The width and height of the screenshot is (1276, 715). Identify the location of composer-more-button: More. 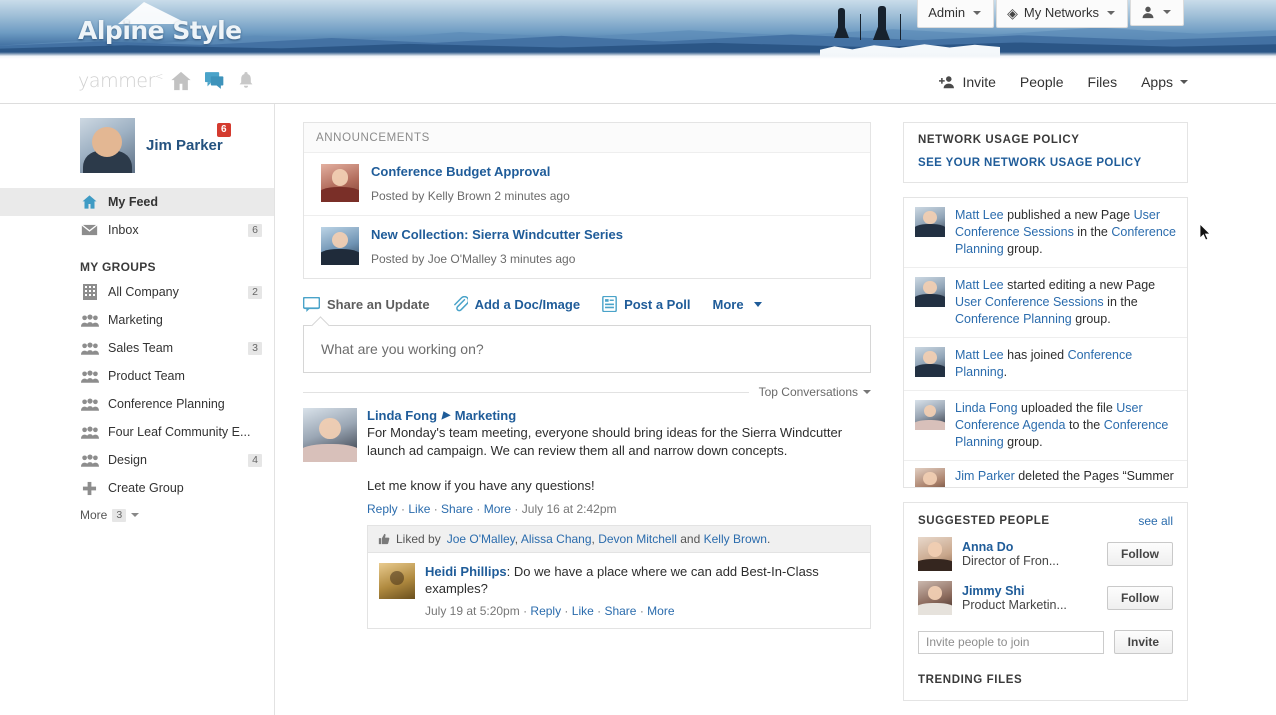
(737, 304).